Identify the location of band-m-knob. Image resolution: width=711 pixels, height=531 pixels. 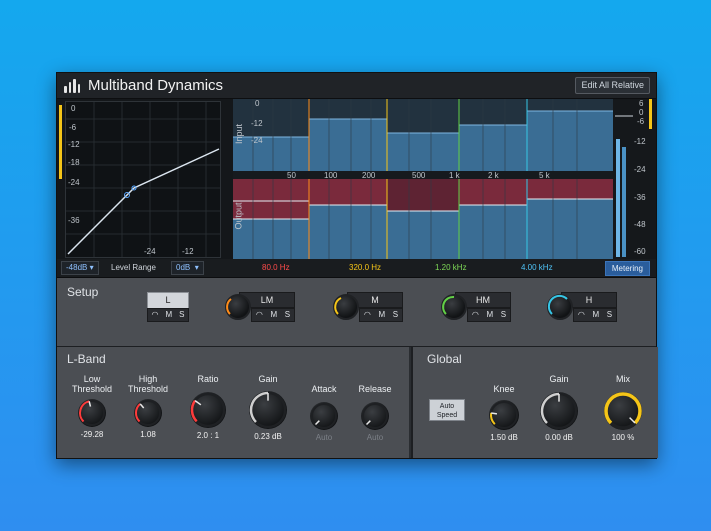
(346, 307).